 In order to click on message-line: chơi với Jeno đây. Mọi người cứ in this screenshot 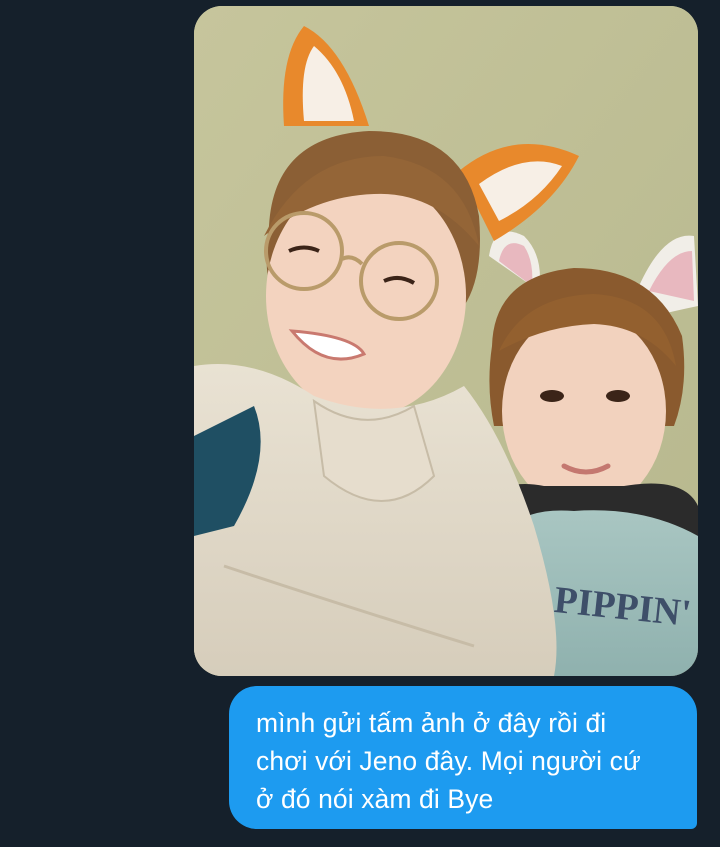, I will do `click(448, 761)`.